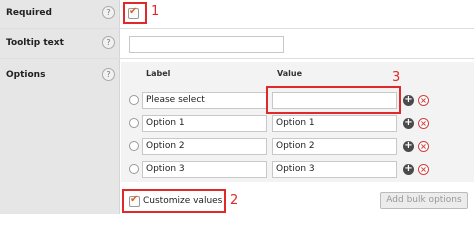 The height and width of the screenshot is (240, 474). Describe the element at coordinates (234, 200) in the screenshot. I see `annotation-number-2: 2` at that location.